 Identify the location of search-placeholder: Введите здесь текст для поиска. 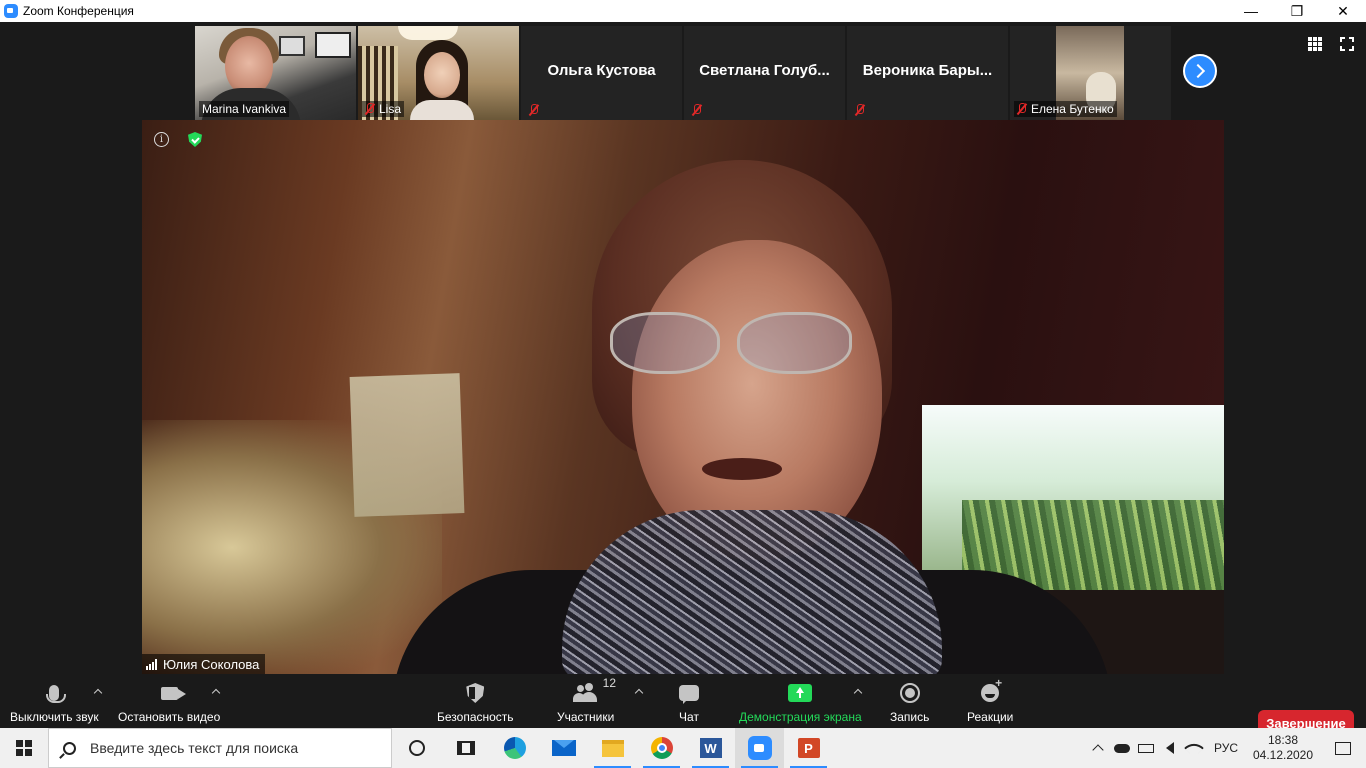
(194, 748).